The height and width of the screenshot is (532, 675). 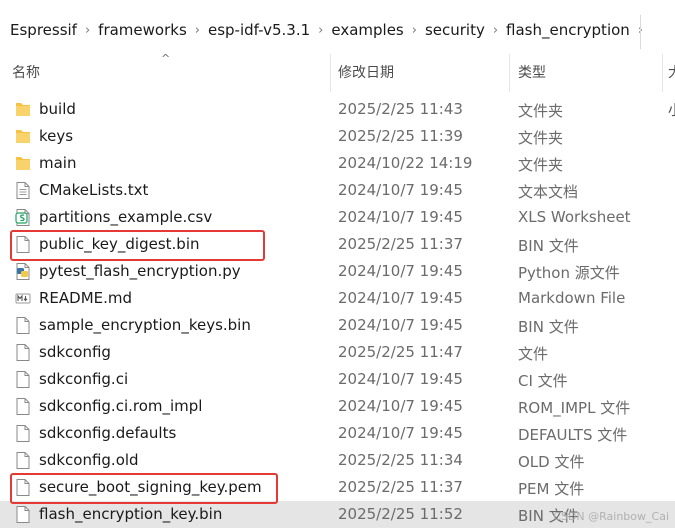 What do you see at coordinates (611, 516) in the screenshot?
I see `watermark: CSDN @Rainbow_Cai` at bounding box center [611, 516].